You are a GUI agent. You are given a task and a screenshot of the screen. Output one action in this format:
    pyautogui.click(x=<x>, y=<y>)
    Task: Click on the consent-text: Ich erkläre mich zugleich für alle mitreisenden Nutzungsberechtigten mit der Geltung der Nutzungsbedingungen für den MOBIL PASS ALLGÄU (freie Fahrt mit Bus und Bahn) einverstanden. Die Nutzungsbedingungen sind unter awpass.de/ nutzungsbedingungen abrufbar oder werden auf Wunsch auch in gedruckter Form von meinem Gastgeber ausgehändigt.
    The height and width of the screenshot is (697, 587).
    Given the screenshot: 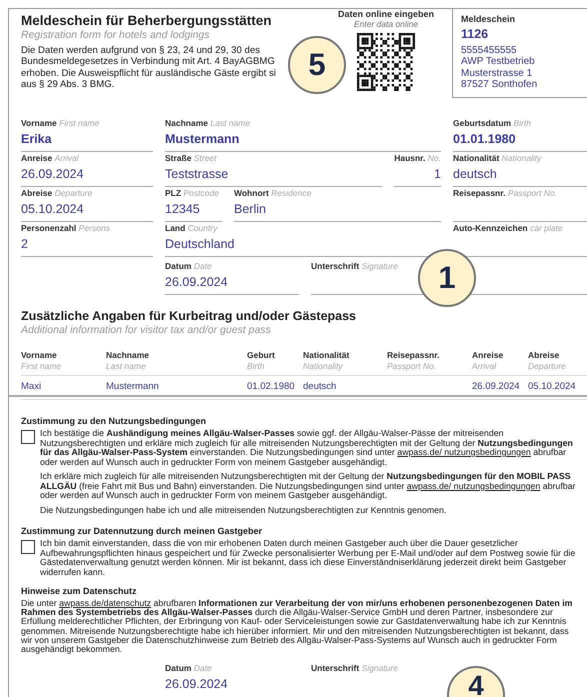 What is the action you would take?
    pyautogui.click(x=308, y=486)
    